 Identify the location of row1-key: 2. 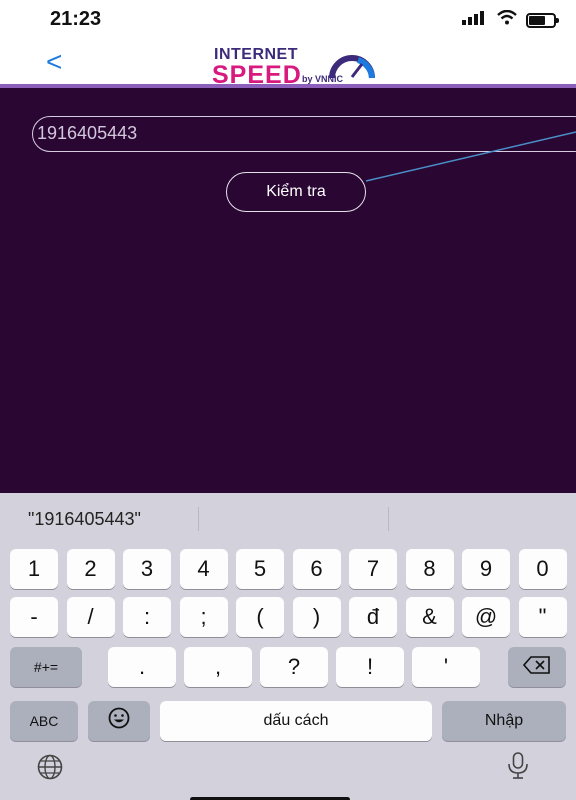
(90, 569).